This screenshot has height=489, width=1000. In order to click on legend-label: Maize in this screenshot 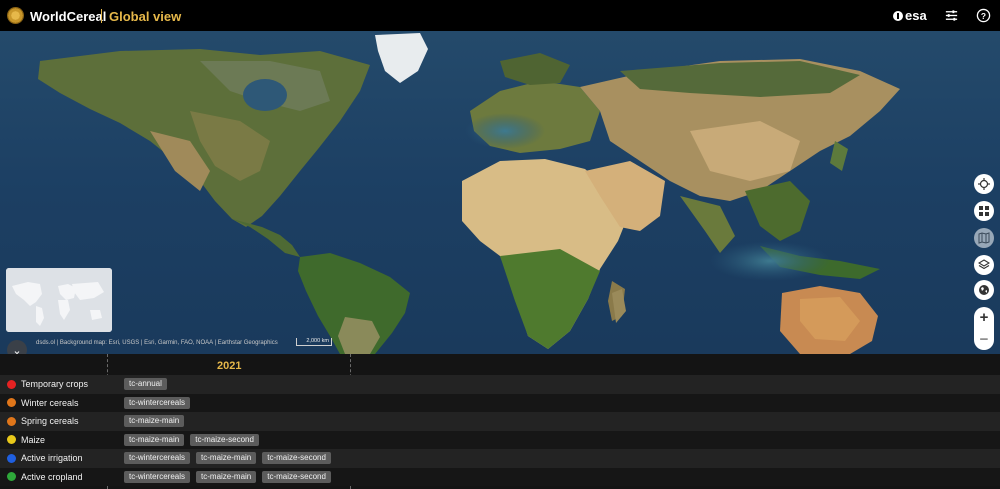, I will do `click(33, 439)`.